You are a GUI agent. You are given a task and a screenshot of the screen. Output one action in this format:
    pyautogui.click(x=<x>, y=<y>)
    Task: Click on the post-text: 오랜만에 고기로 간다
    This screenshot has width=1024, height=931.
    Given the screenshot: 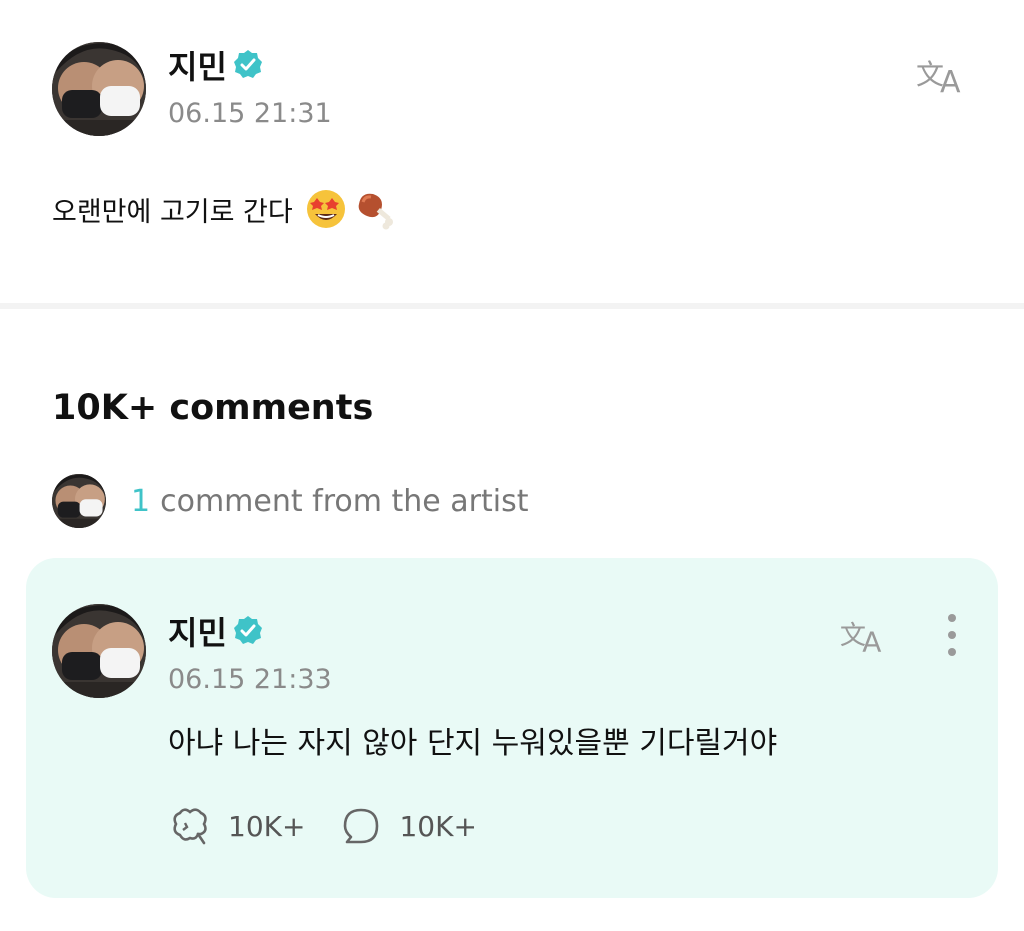 What is the action you would take?
    pyautogui.click(x=172, y=212)
    